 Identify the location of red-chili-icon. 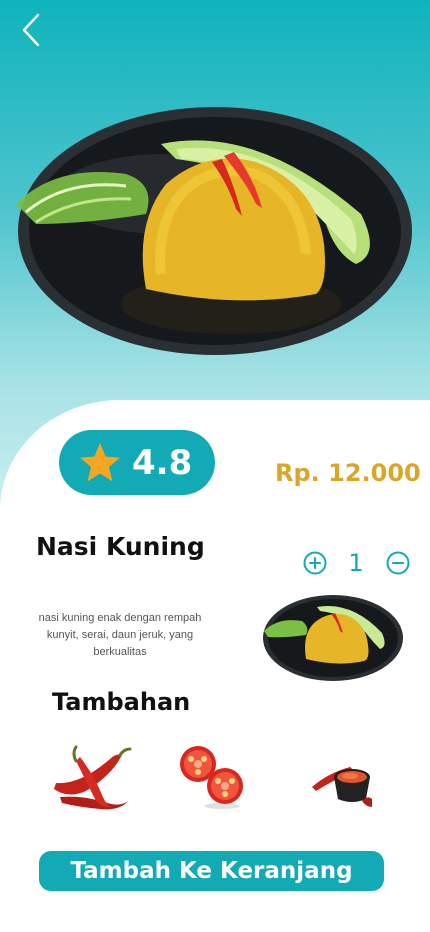
(92, 778).